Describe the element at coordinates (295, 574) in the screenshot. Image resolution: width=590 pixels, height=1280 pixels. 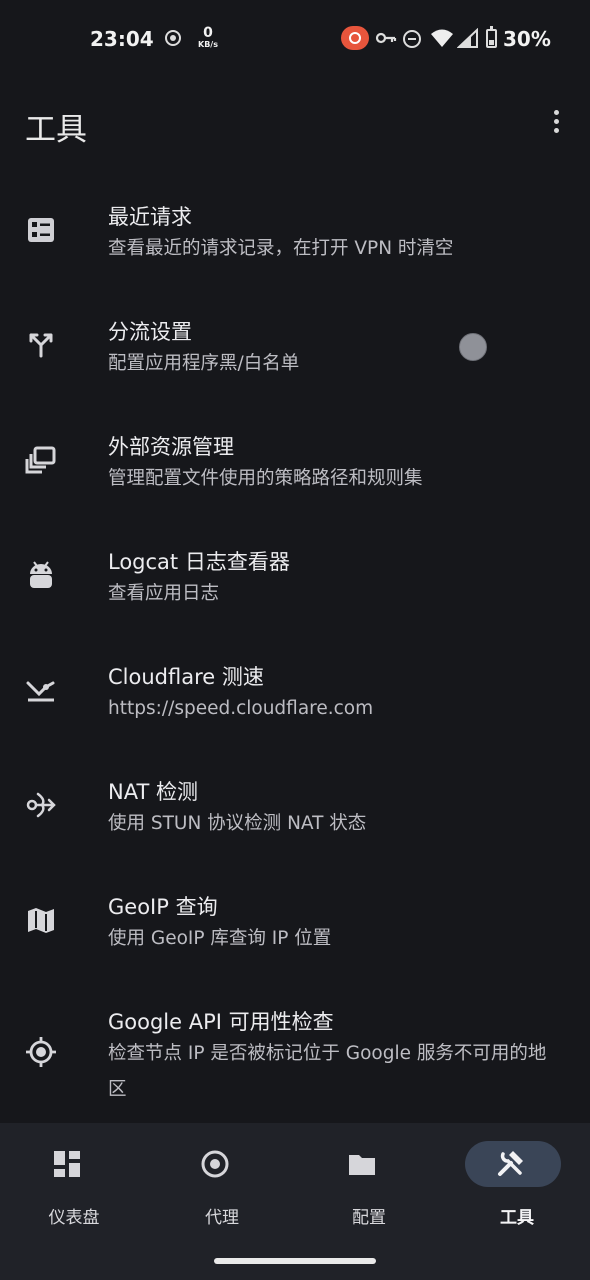
I see `tool-item-logcat: Logcat 日志查看器 查看应用日志` at that location.